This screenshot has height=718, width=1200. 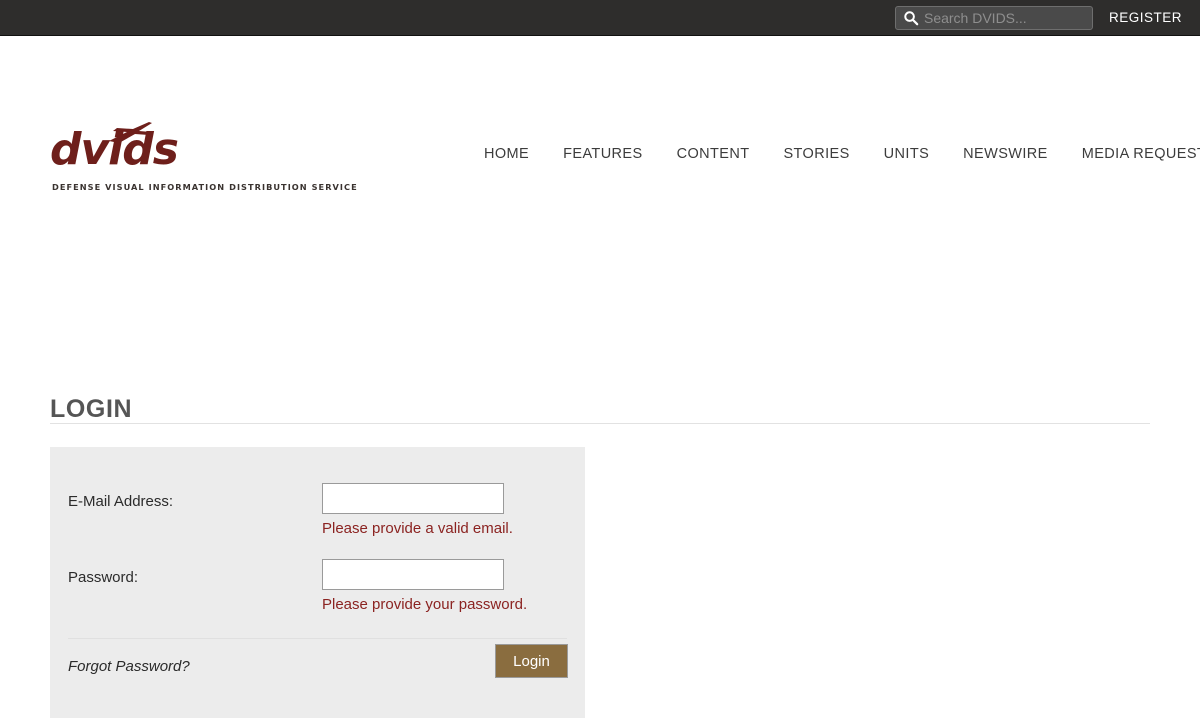 What do you see at coordinates (1005, 154) in the screenshot?
I see `nav-item-newswire: NEWSWIRE` at bounding box center [1005, 154].